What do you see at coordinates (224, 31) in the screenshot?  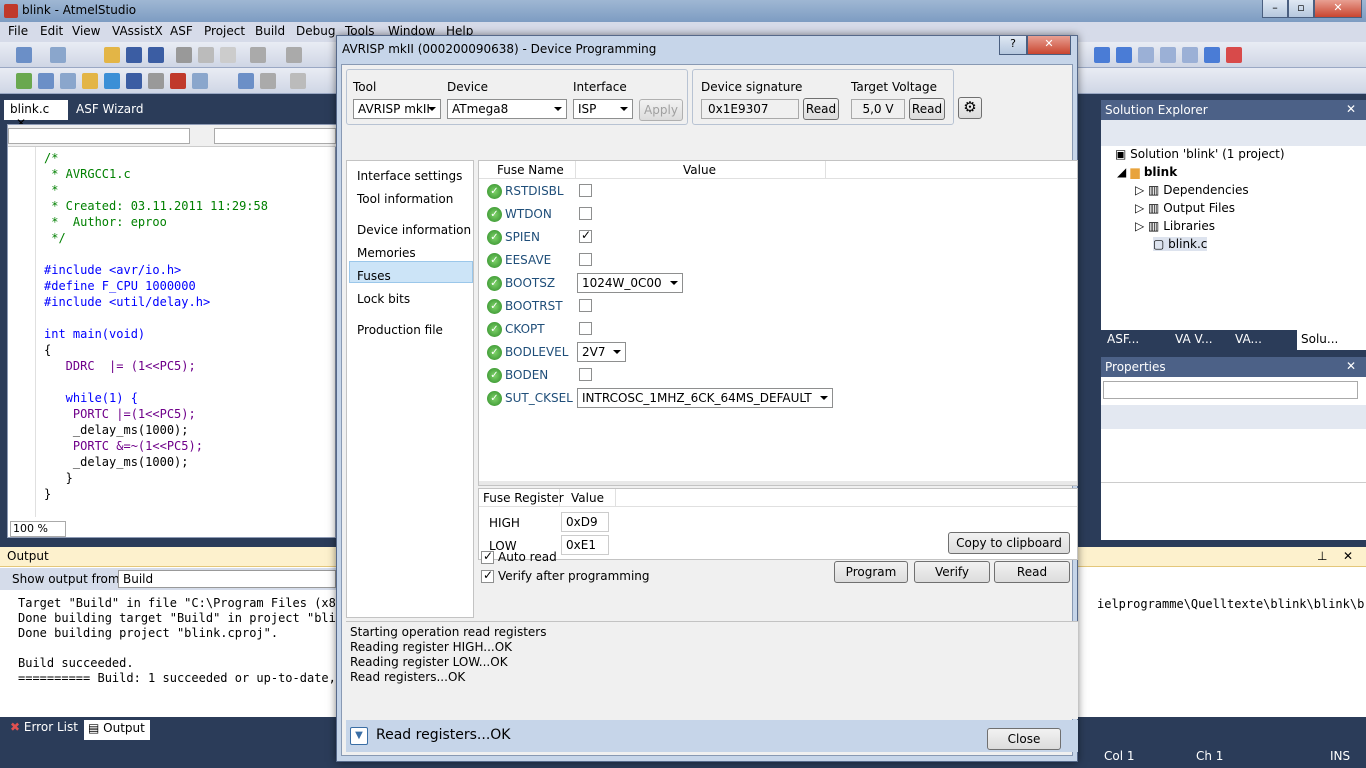 I see `menu-project: Project` at bounding box center [224, 31].